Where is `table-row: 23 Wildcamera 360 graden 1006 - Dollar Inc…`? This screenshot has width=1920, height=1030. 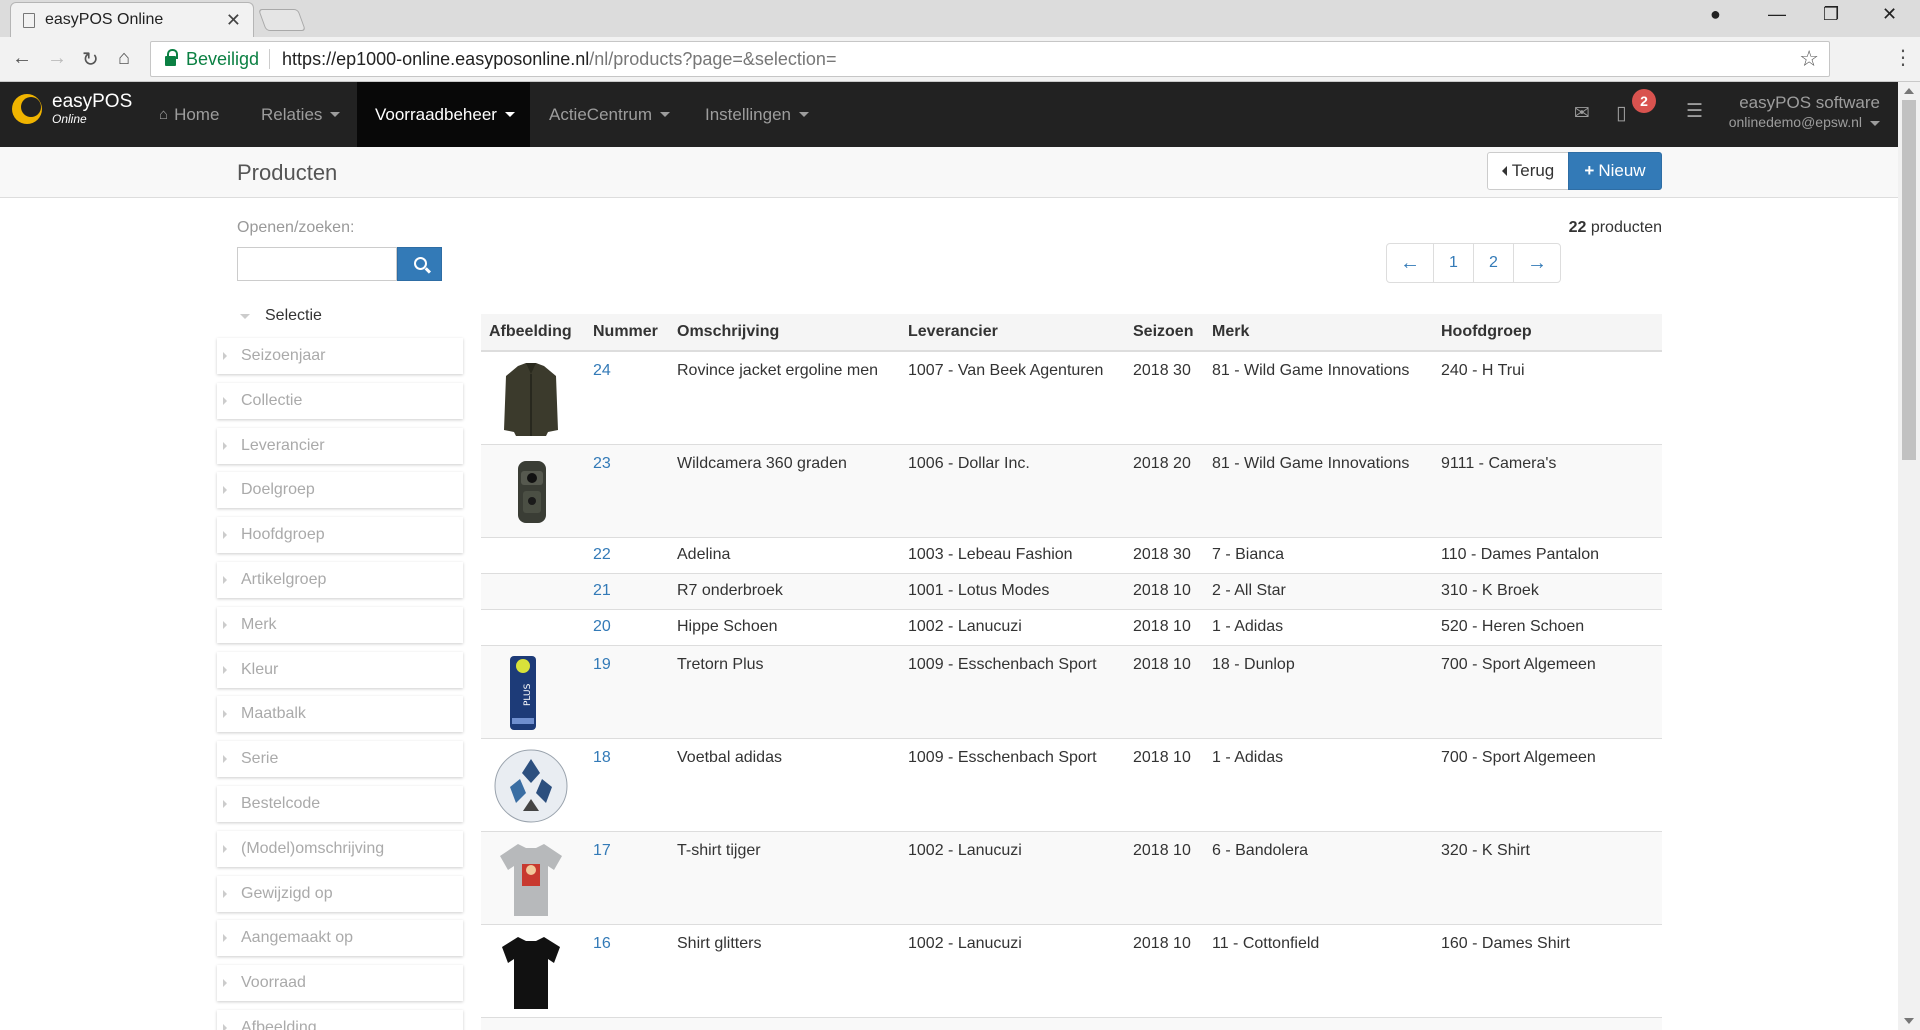 table-row: 23 Wildcamera 360 graden 1006 - Dollar Inc… is located at coordinates (1071, 490).